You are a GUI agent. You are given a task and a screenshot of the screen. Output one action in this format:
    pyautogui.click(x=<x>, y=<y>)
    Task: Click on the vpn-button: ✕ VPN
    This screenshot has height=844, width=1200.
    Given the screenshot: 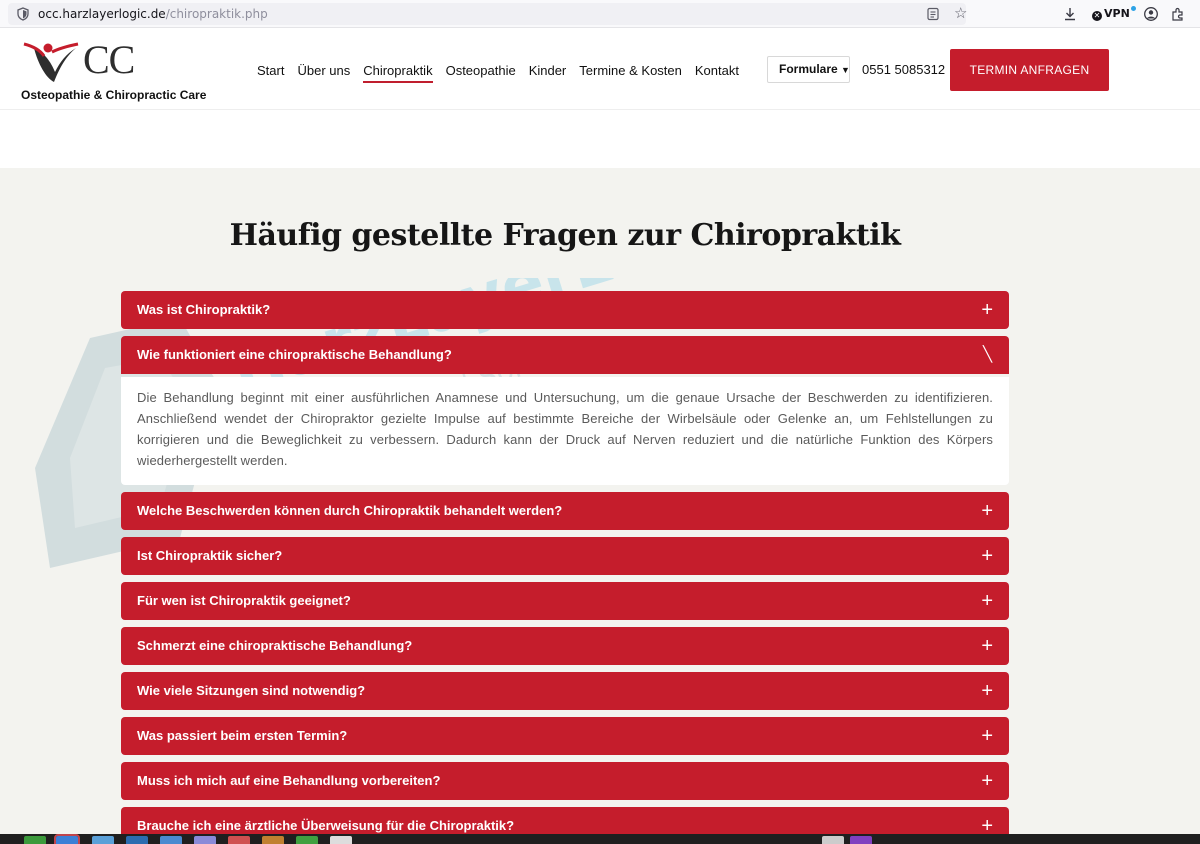 What is the action you would take?
    pyautogui.click(x=1114, y=13)
    